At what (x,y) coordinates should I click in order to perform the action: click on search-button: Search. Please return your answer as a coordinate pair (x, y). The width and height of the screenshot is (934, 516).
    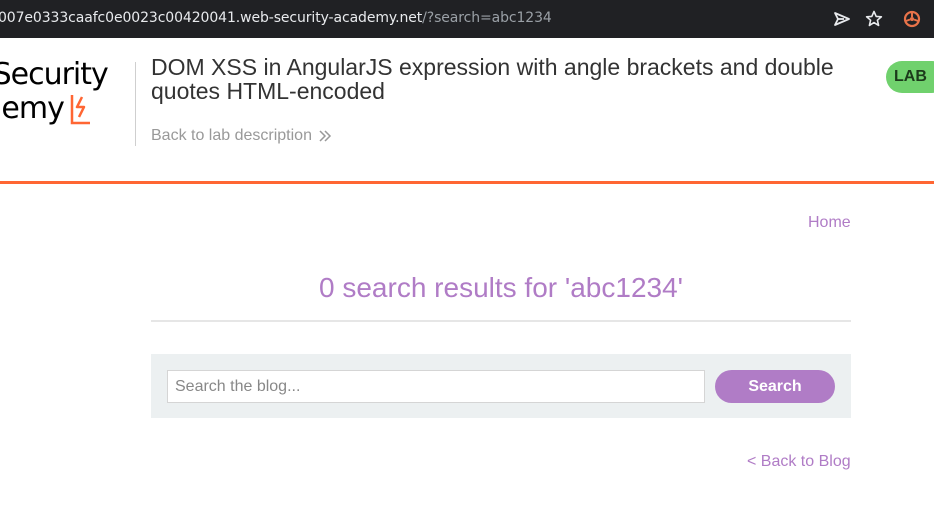
    Looking at the image, I should click on (775, 386).